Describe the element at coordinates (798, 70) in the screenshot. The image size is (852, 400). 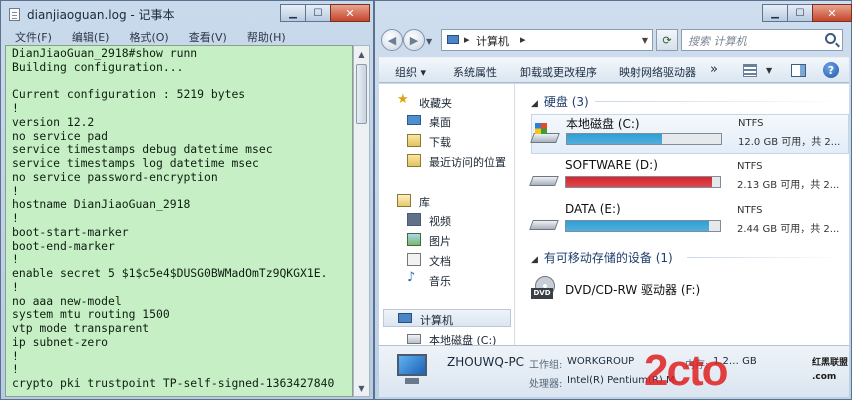
I see `preview-pane-icon` at that location.